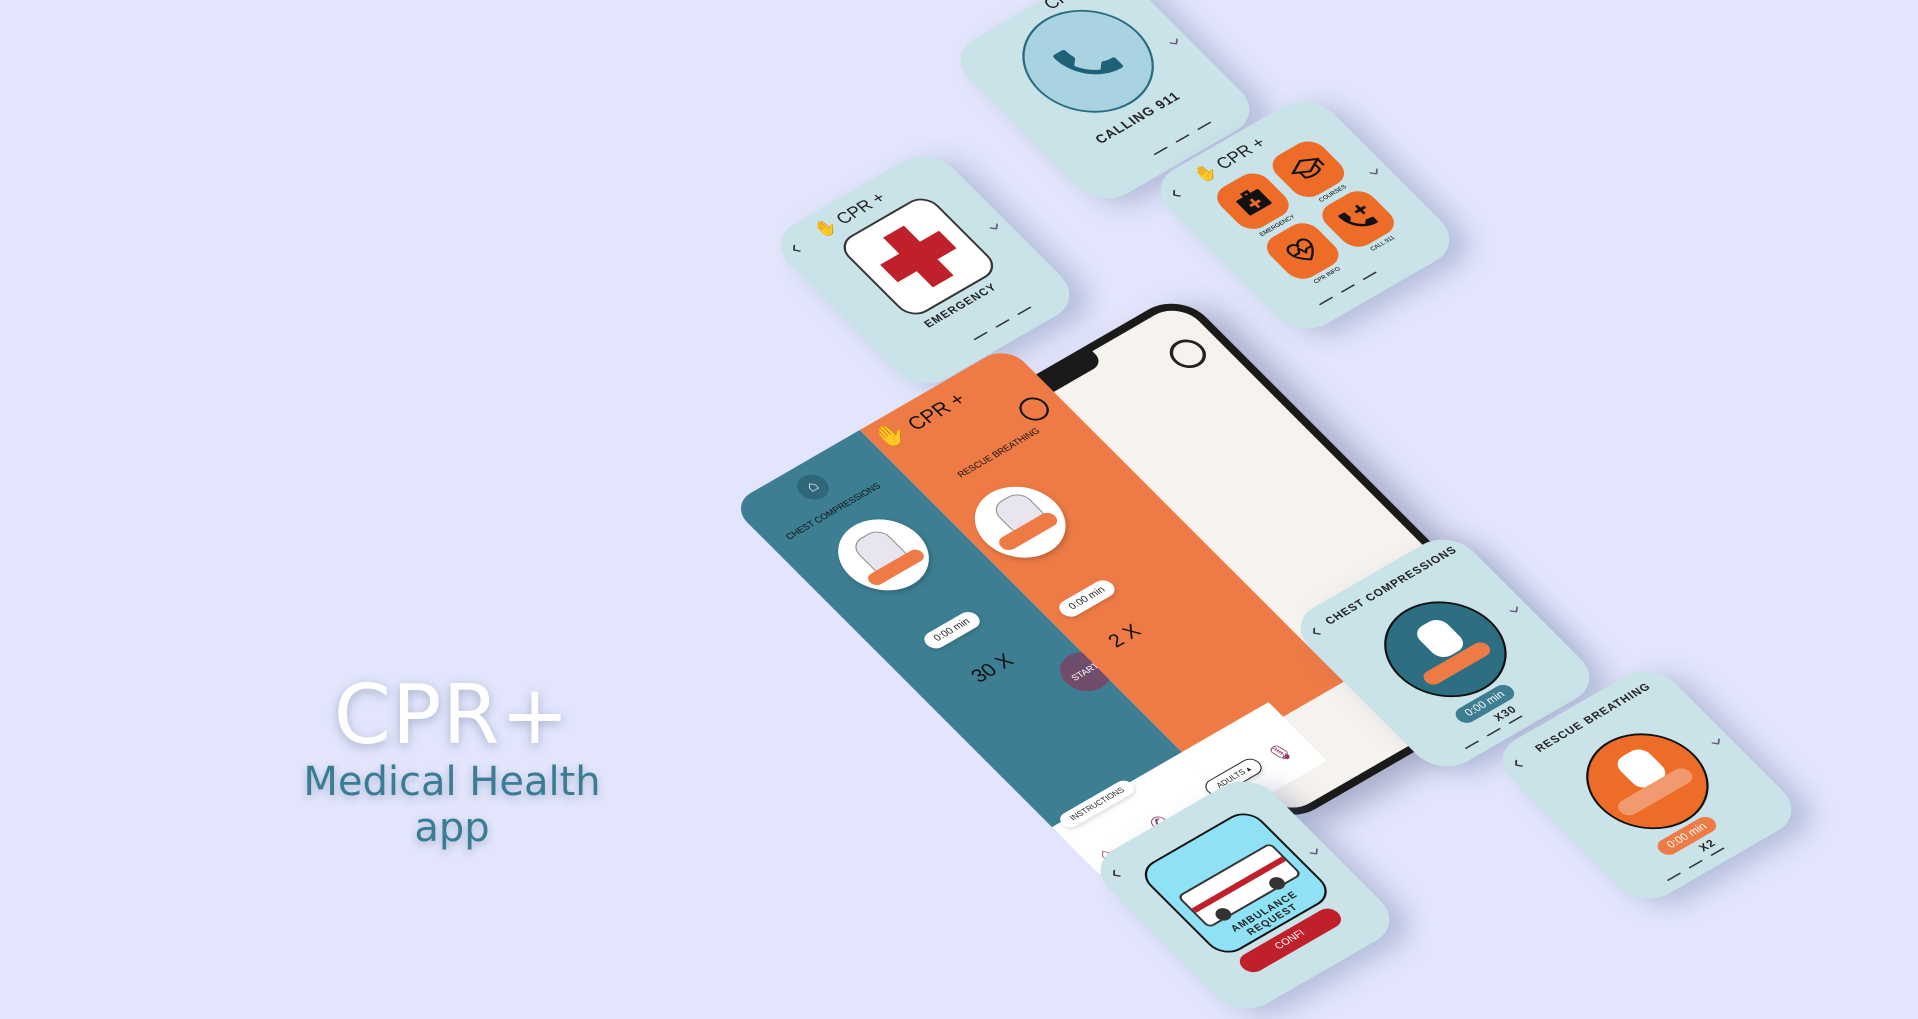 The image size is (1918, 1019). What do you see at coordinates (452, 715) in the screenshot?
I see `hero-title: CPR+` at bounding box center [452, 715].